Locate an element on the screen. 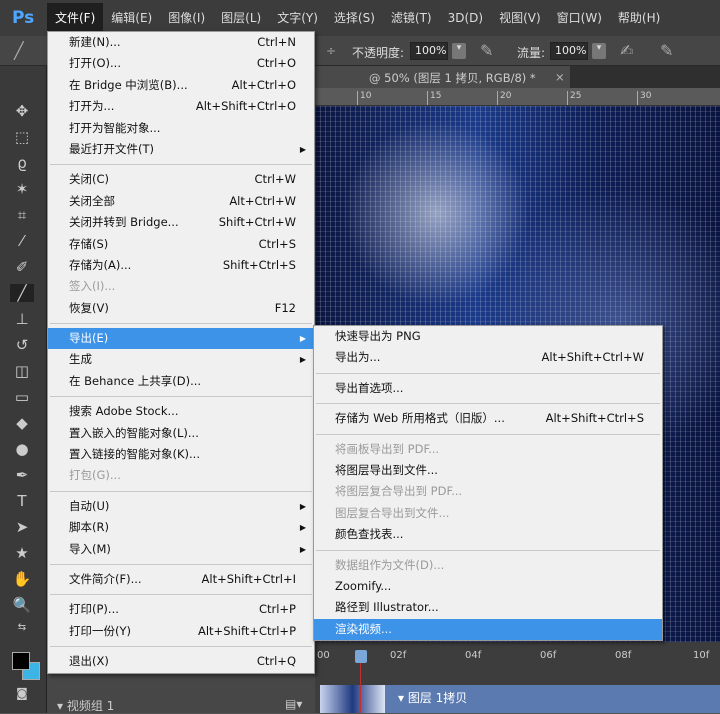 This screenshot has width=720, height=714. document-tab: @ 50% (图层 1 拷贝, RGB/8) * × is located at coordinates (442, 77).